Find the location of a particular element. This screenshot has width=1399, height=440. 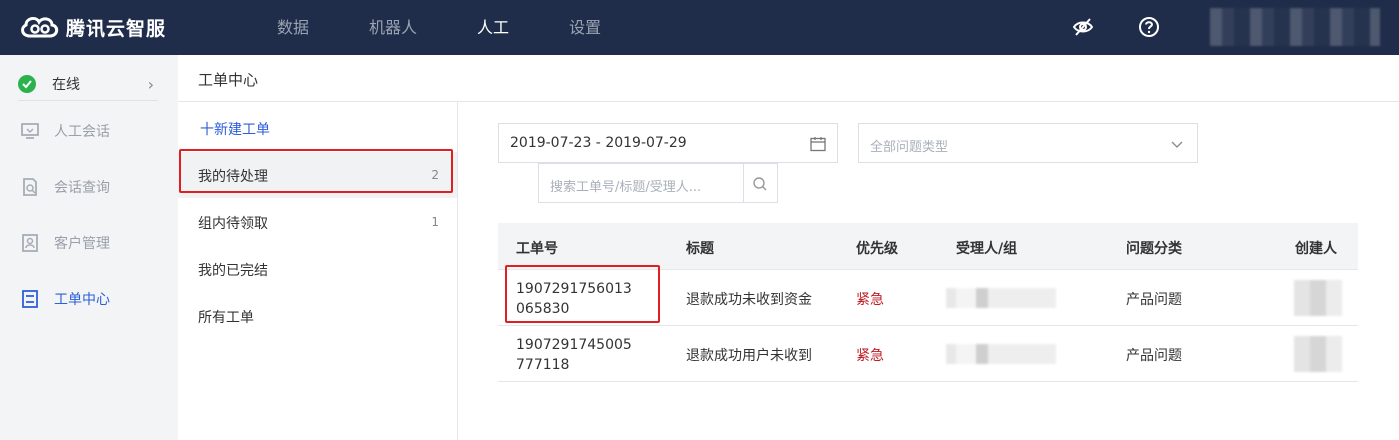

nav-item-robot: 机器人 is located at coordinates (393, 27).